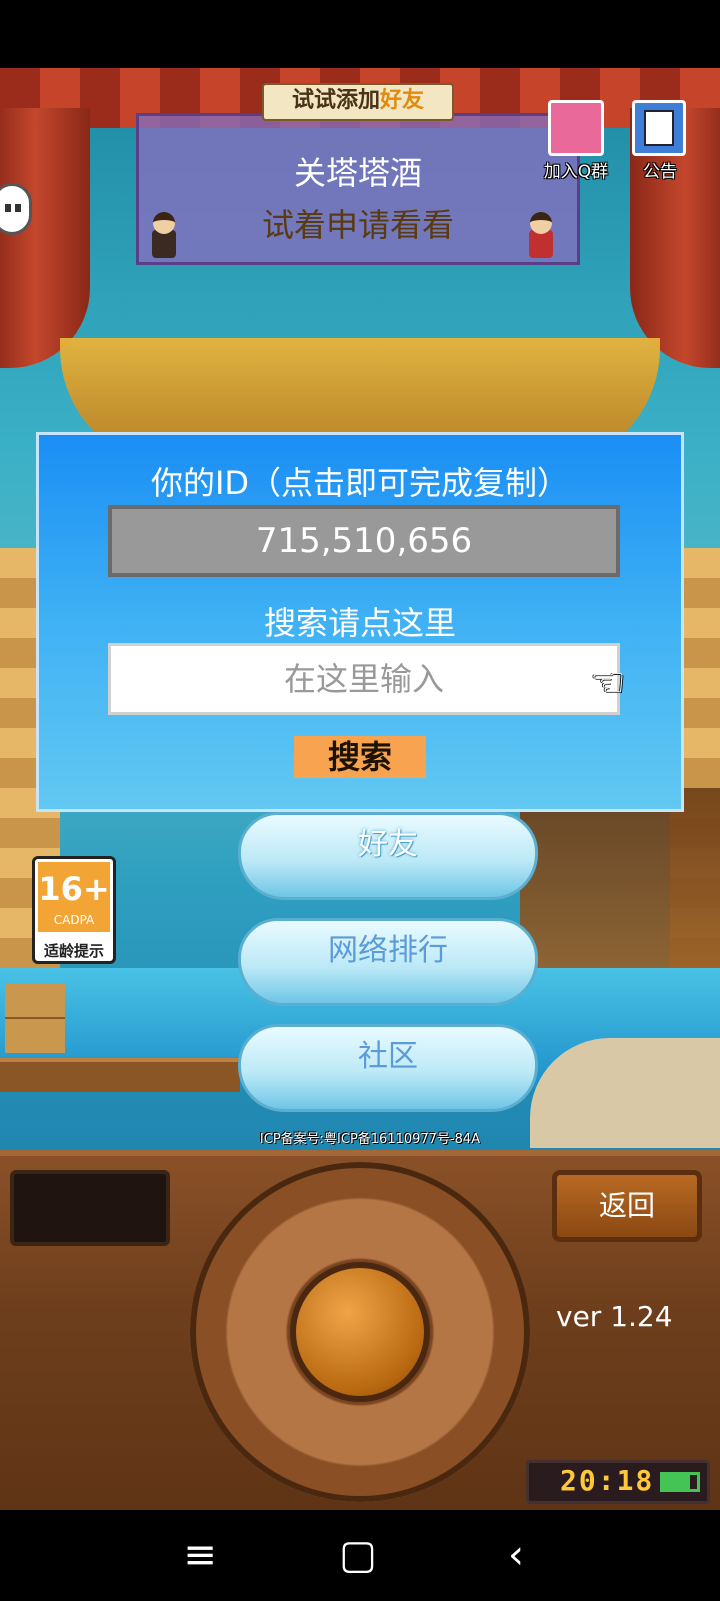 The width and height of the screenshot is (720, 1601). Describe the element at coordinates (73, 951) in the screenshot. I see `age-rating-label: 适龄提示` at that location.